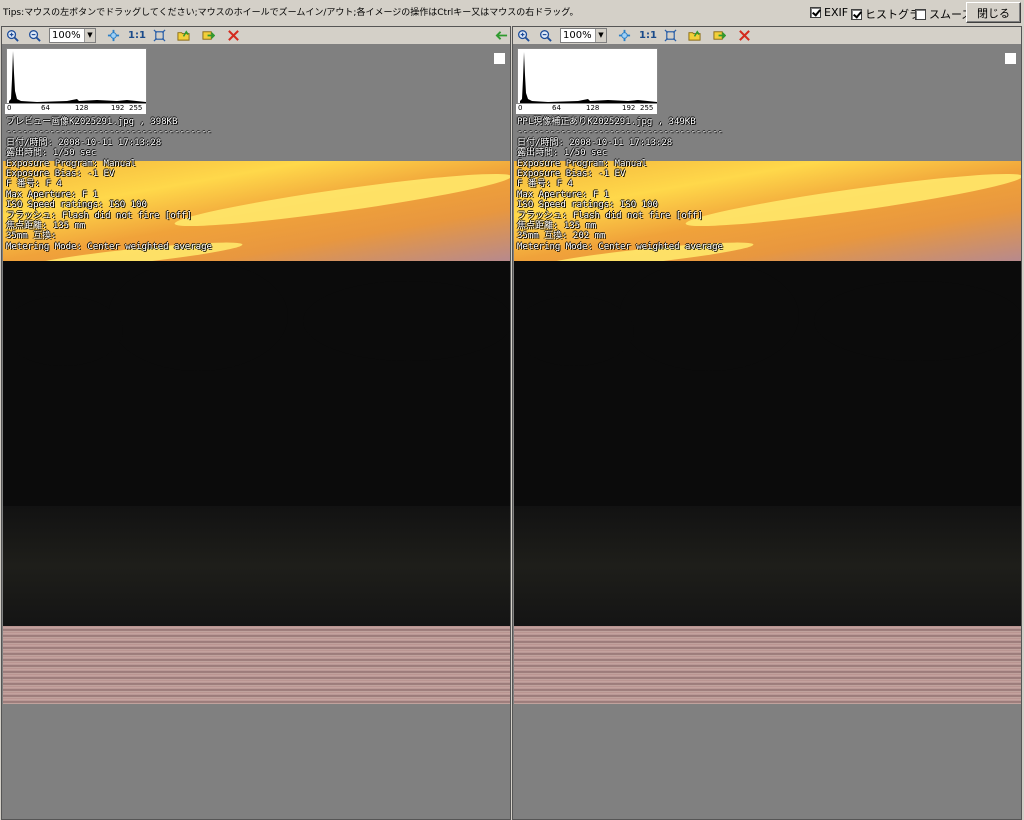 Image resolution: width=1024 pixels, height=820 pixels. Describe the element at coordinates (92, 122) in the screenshot. I see `exif-filename: プレビュー画像K2025291.jpg , 398KB` at that location.